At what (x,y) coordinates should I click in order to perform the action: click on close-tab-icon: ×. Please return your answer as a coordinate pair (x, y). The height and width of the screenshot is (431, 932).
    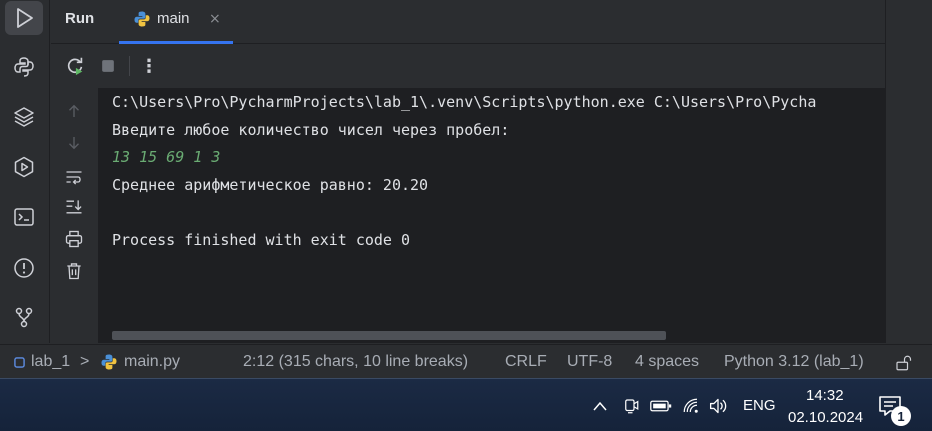
    Looking at the image, I should click on (215, 19).